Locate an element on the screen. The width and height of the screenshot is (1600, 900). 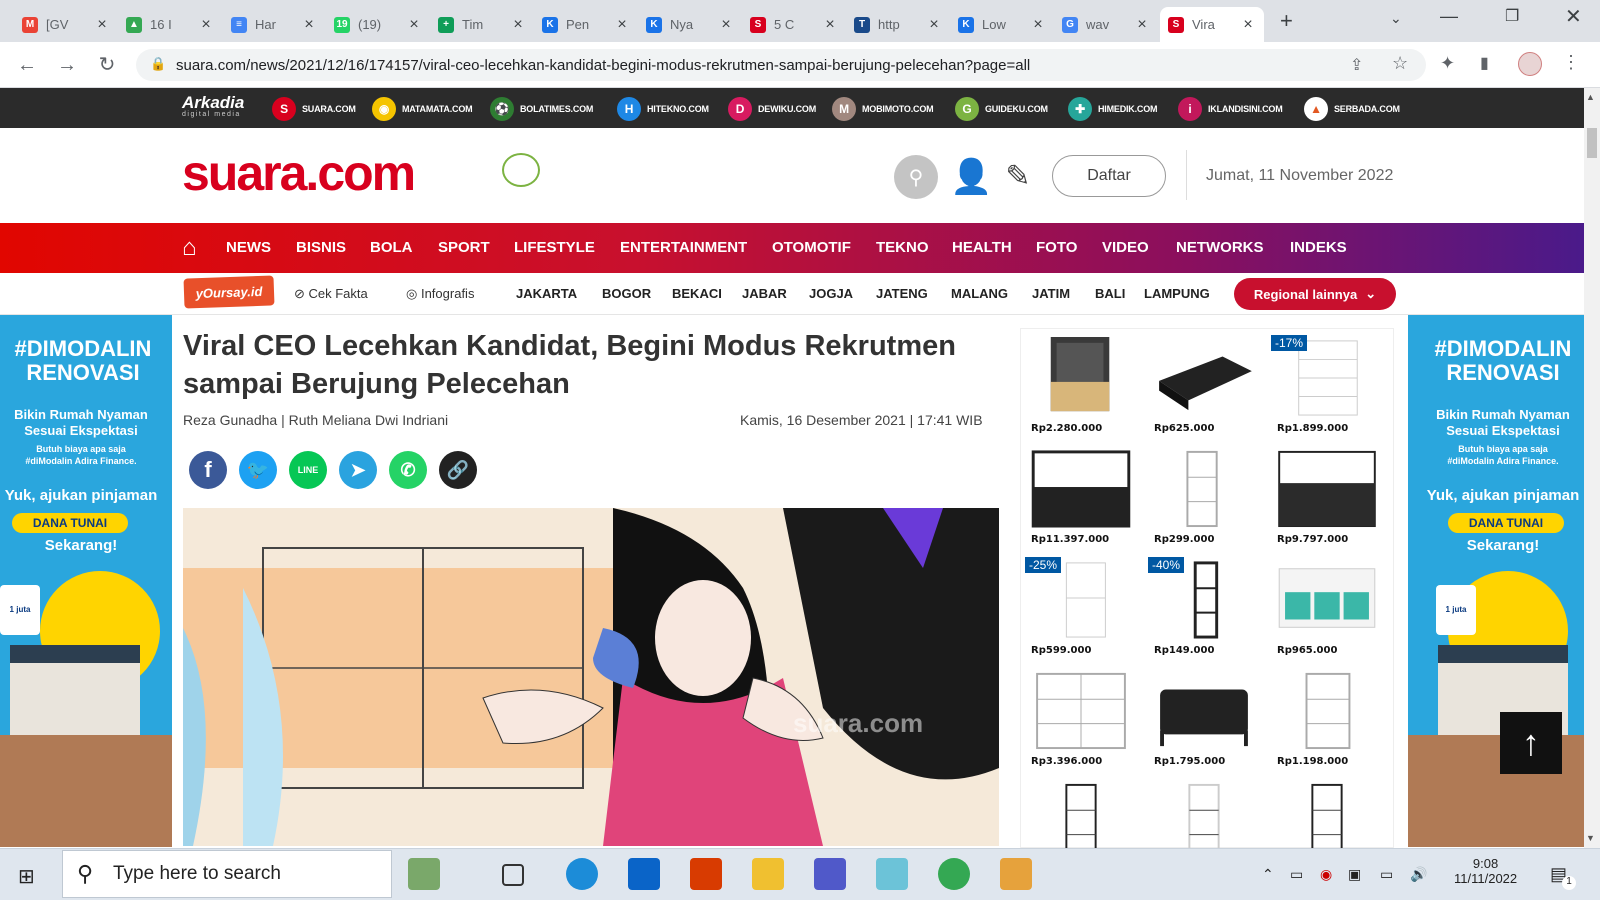
back-icon: ← is located at coordinates (27, 65).